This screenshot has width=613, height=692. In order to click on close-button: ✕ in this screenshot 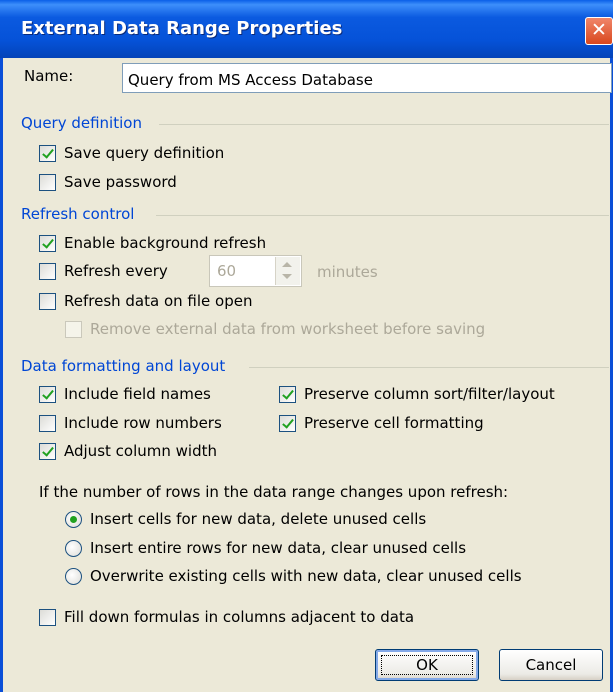, I will do `click(599, 31)`.